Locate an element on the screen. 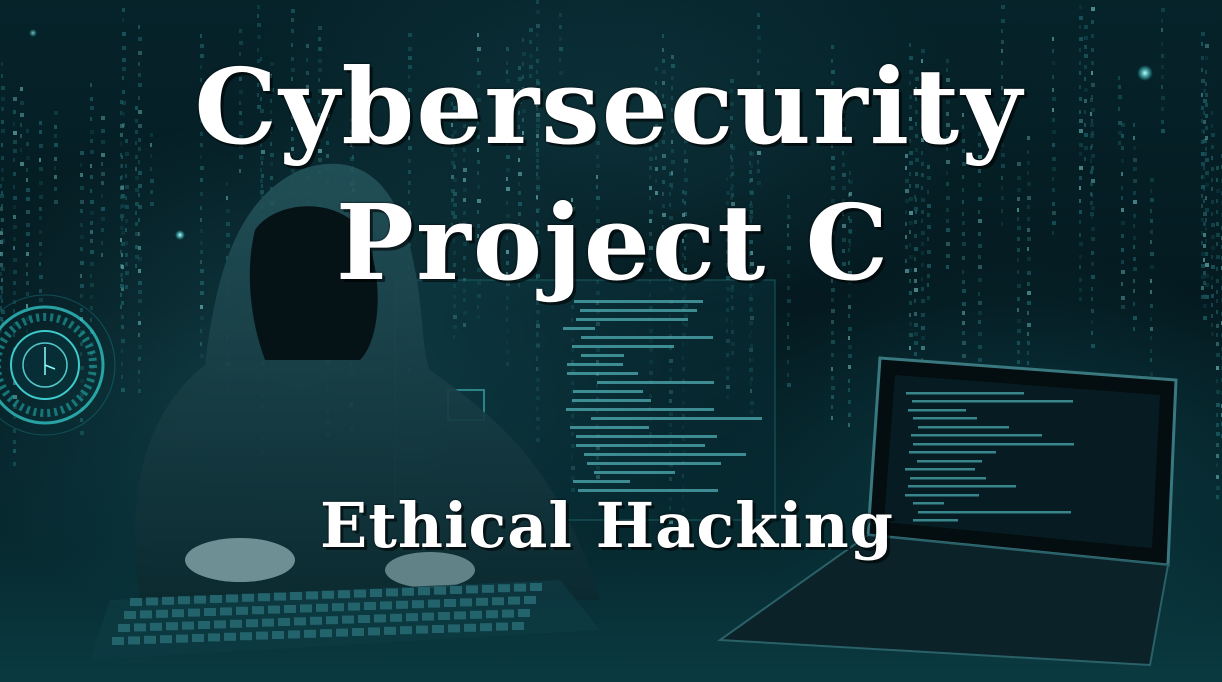 The image size is (1222, 682). title-line-2: Project C is located at coordinates (613, 242).